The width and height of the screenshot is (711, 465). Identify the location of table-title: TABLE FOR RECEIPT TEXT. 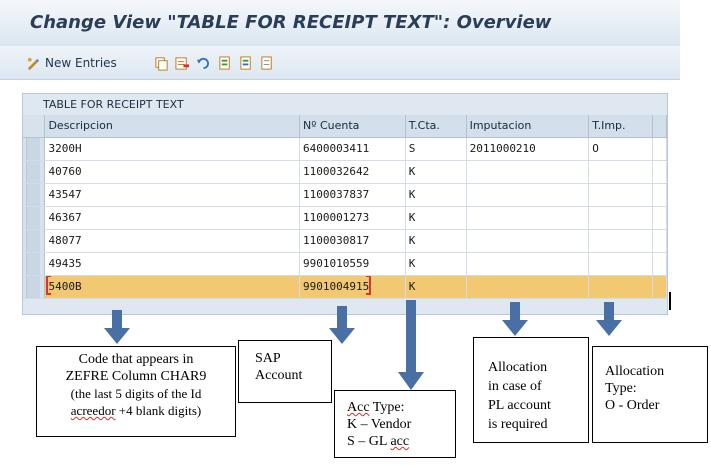
(345, 104).